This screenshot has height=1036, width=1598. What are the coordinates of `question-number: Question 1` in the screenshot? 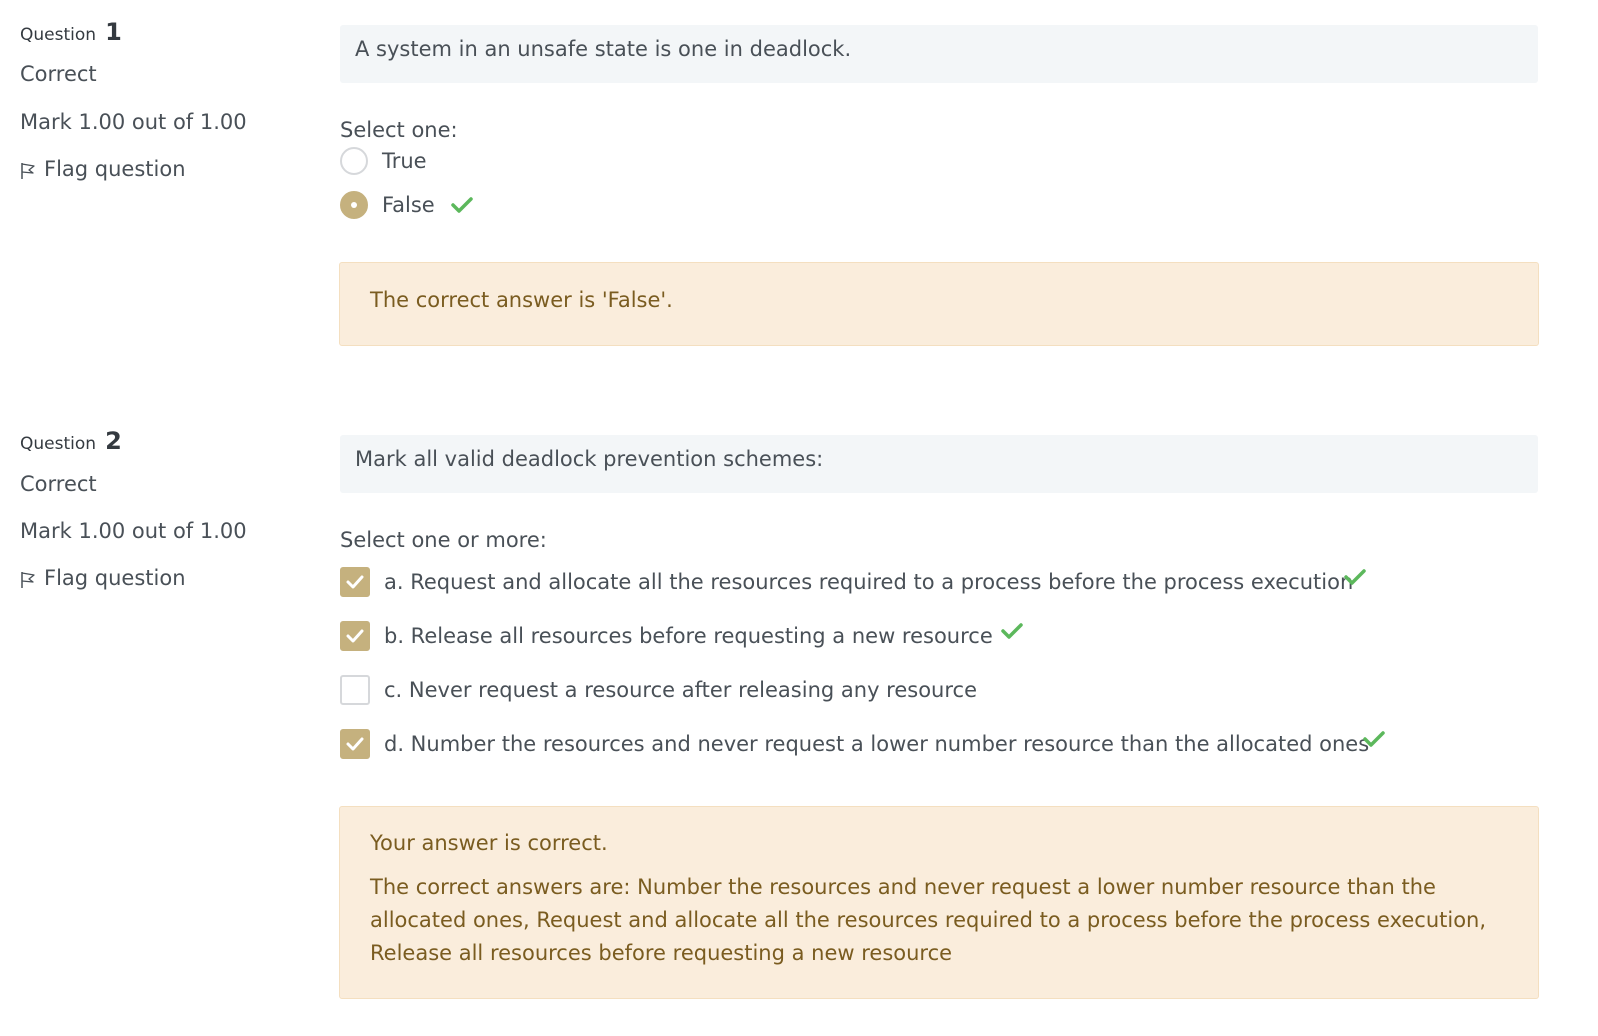 It's located at (71, 32).